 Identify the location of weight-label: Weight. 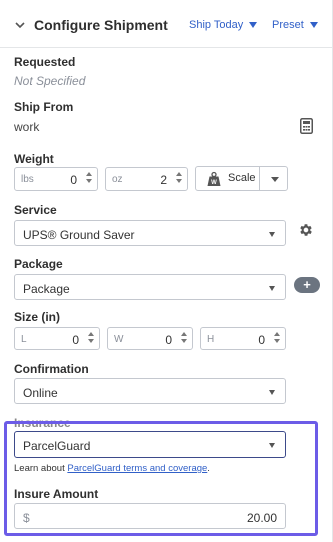
(34, 159).